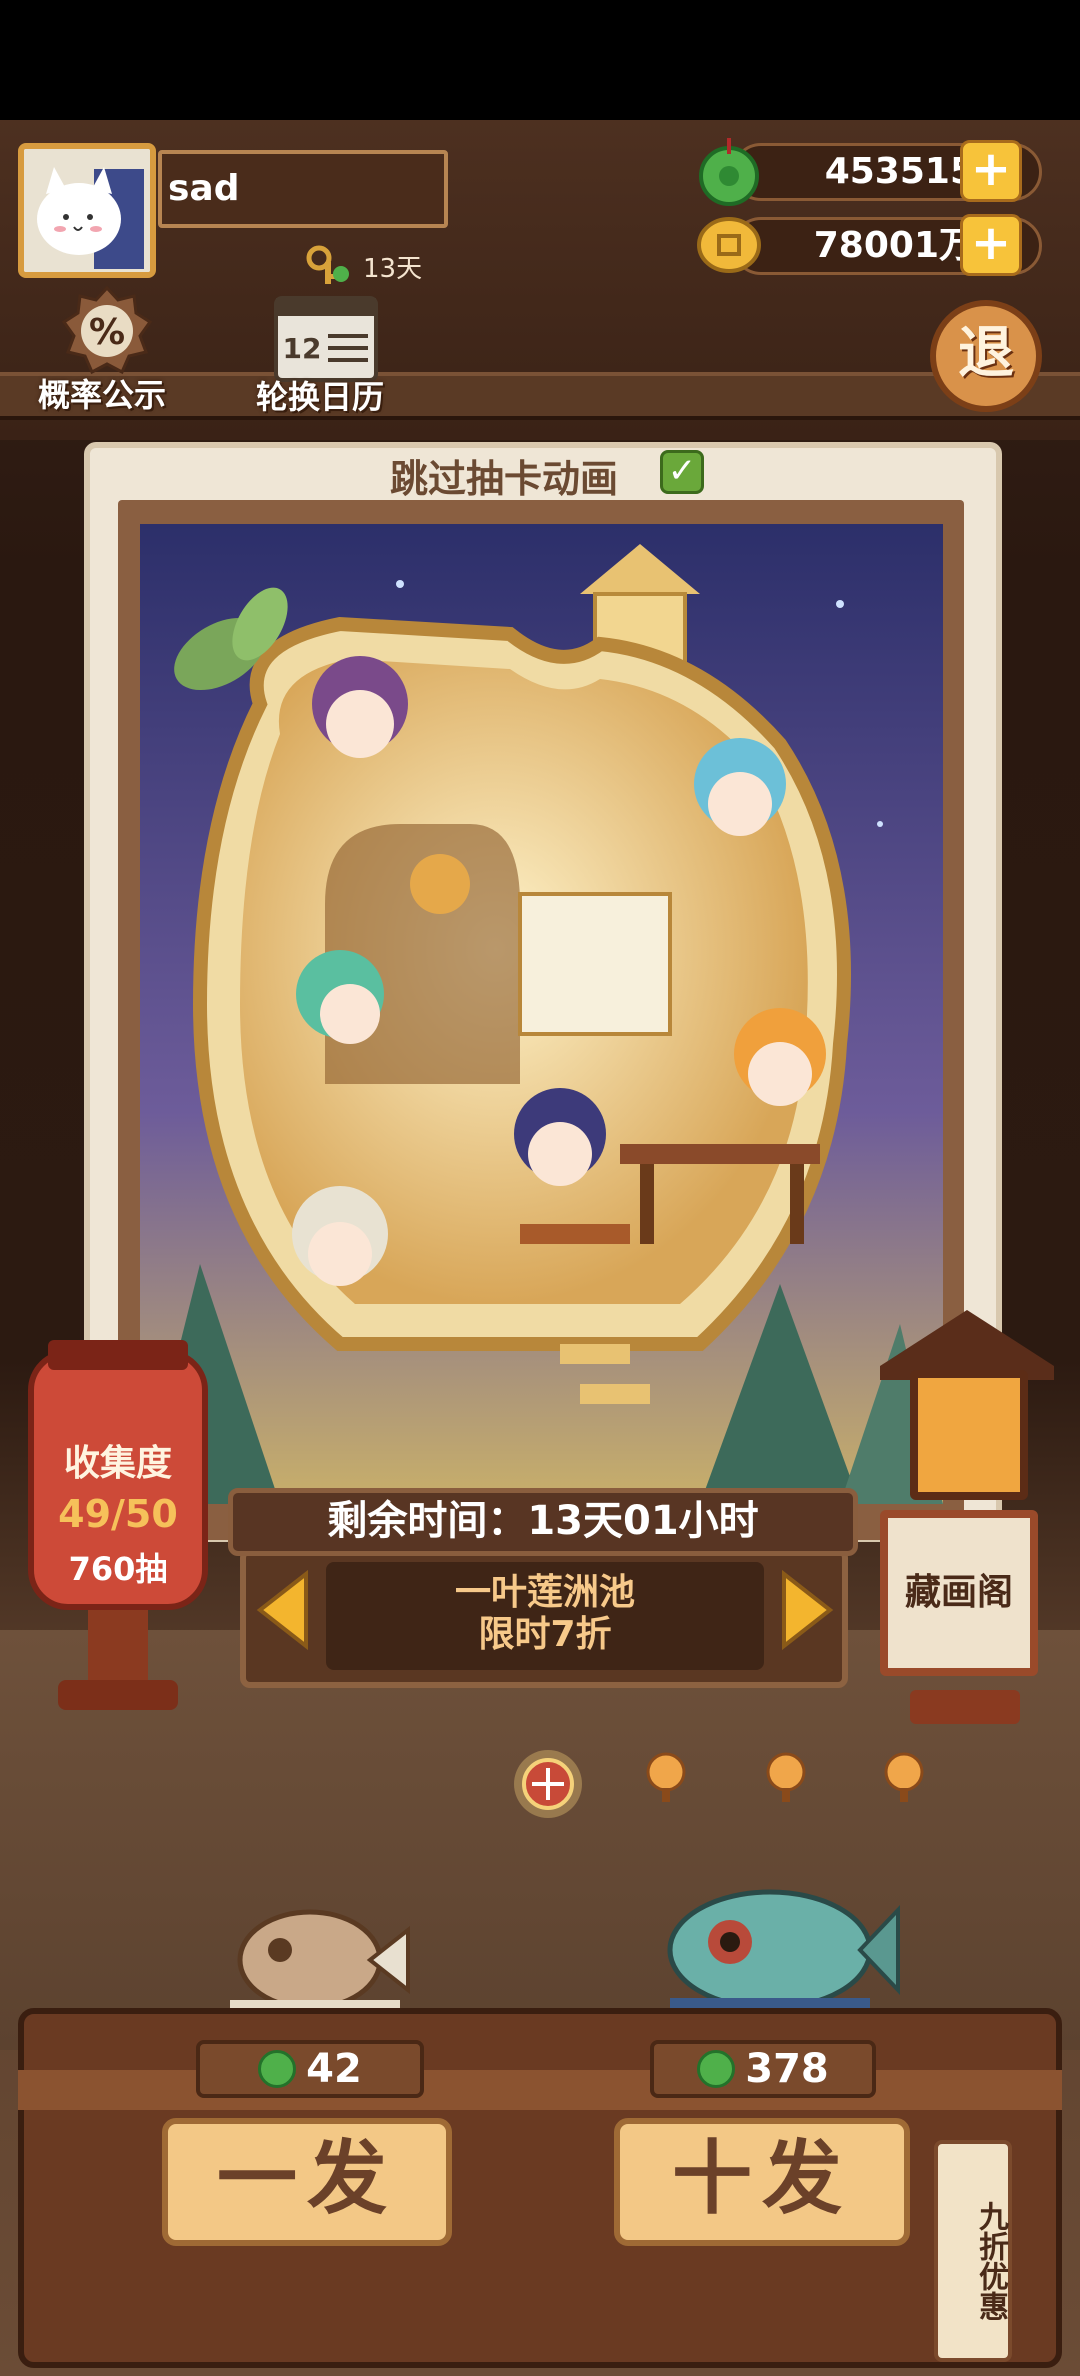 Image resolution: width=1080 pixels, height=2376 pixels. What do you see at coordinates (787, 2069) in the screenshot?
I see `ten-pull-price-value: 378` at bounding box center [787, 2069].